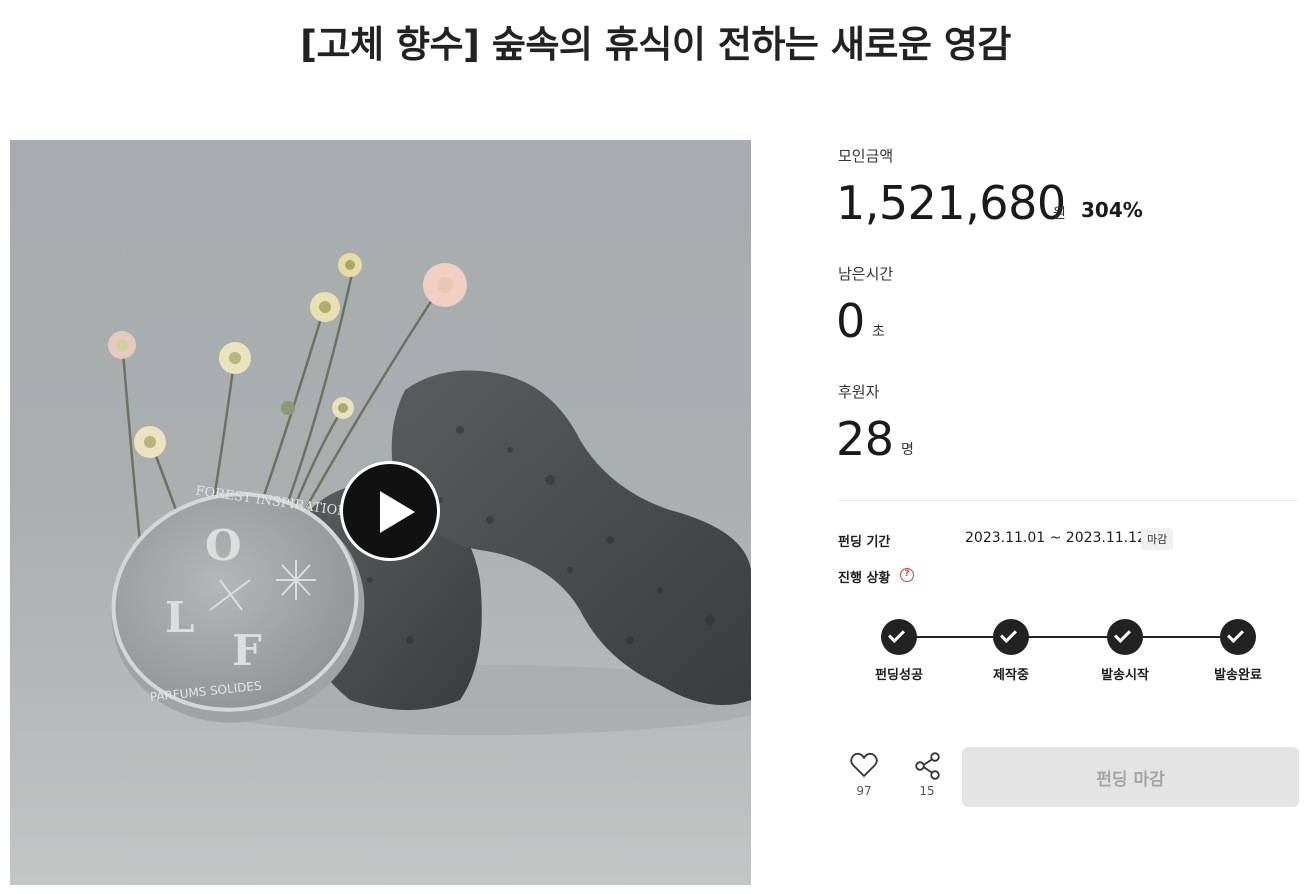  What do you see at coordinates (180, 617) in the screenshot?
I see `tin-letter-l: L` at bounding box center [180, 617].